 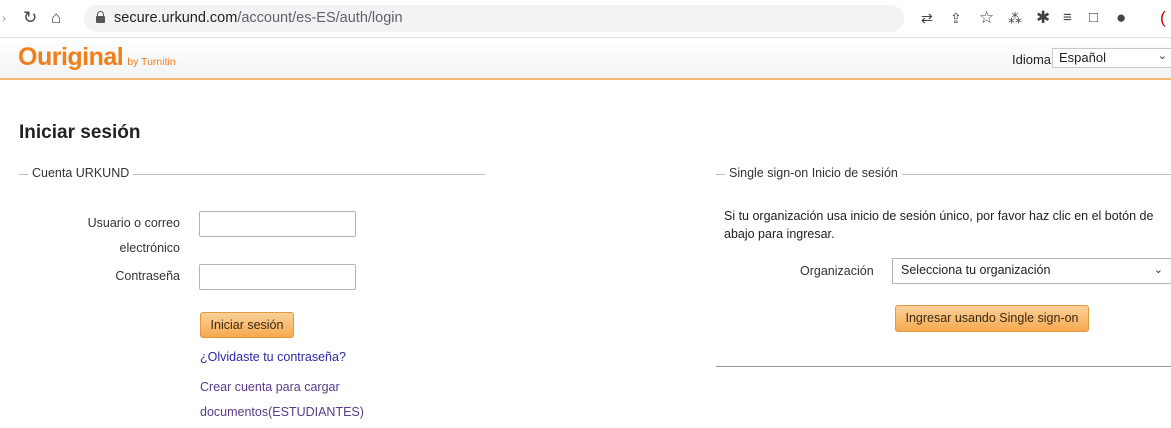 What do you see at coordinates (270, 387) in the screenshot?
I see `create-account-link-line1: Crear cuenta para cargar` at bounding box center [270, 387].